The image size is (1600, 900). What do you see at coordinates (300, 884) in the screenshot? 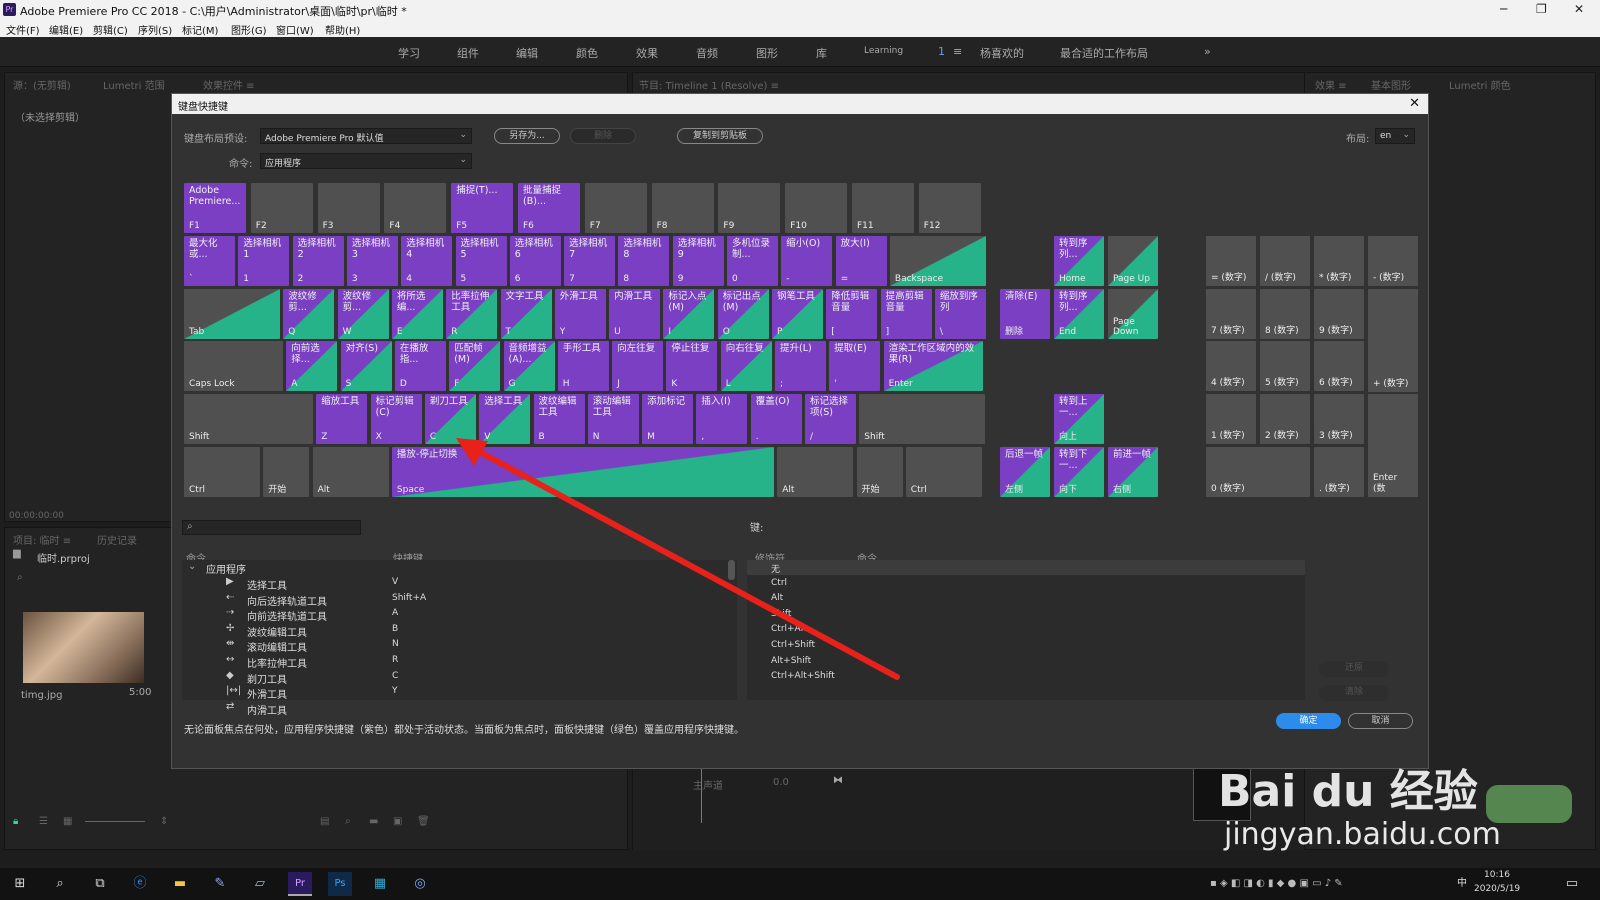
I see `premiere-taskbar-icon: Pr` at bounding box center [300, 884].